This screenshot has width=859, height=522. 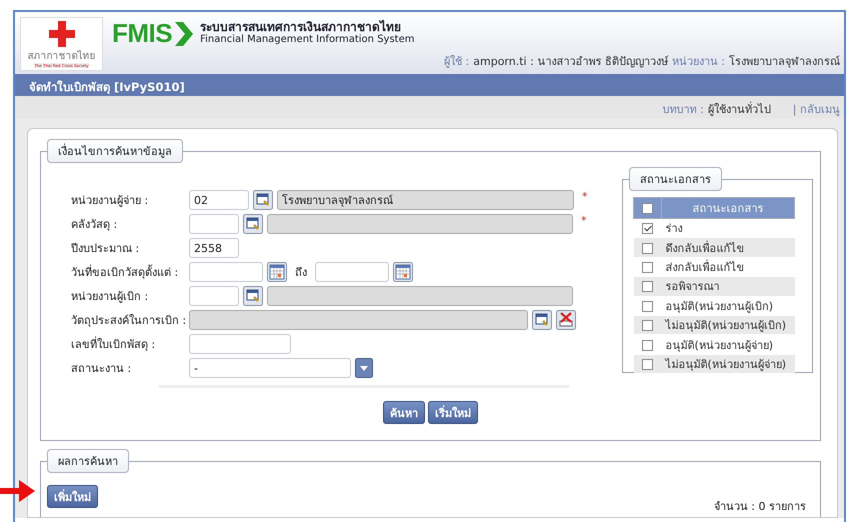 What do you see at coordinates (728, 248) in the screenshot?
I see `status-cell: ดึงกลับเพื่อแก้ไข` at bounding box center [728, 248].